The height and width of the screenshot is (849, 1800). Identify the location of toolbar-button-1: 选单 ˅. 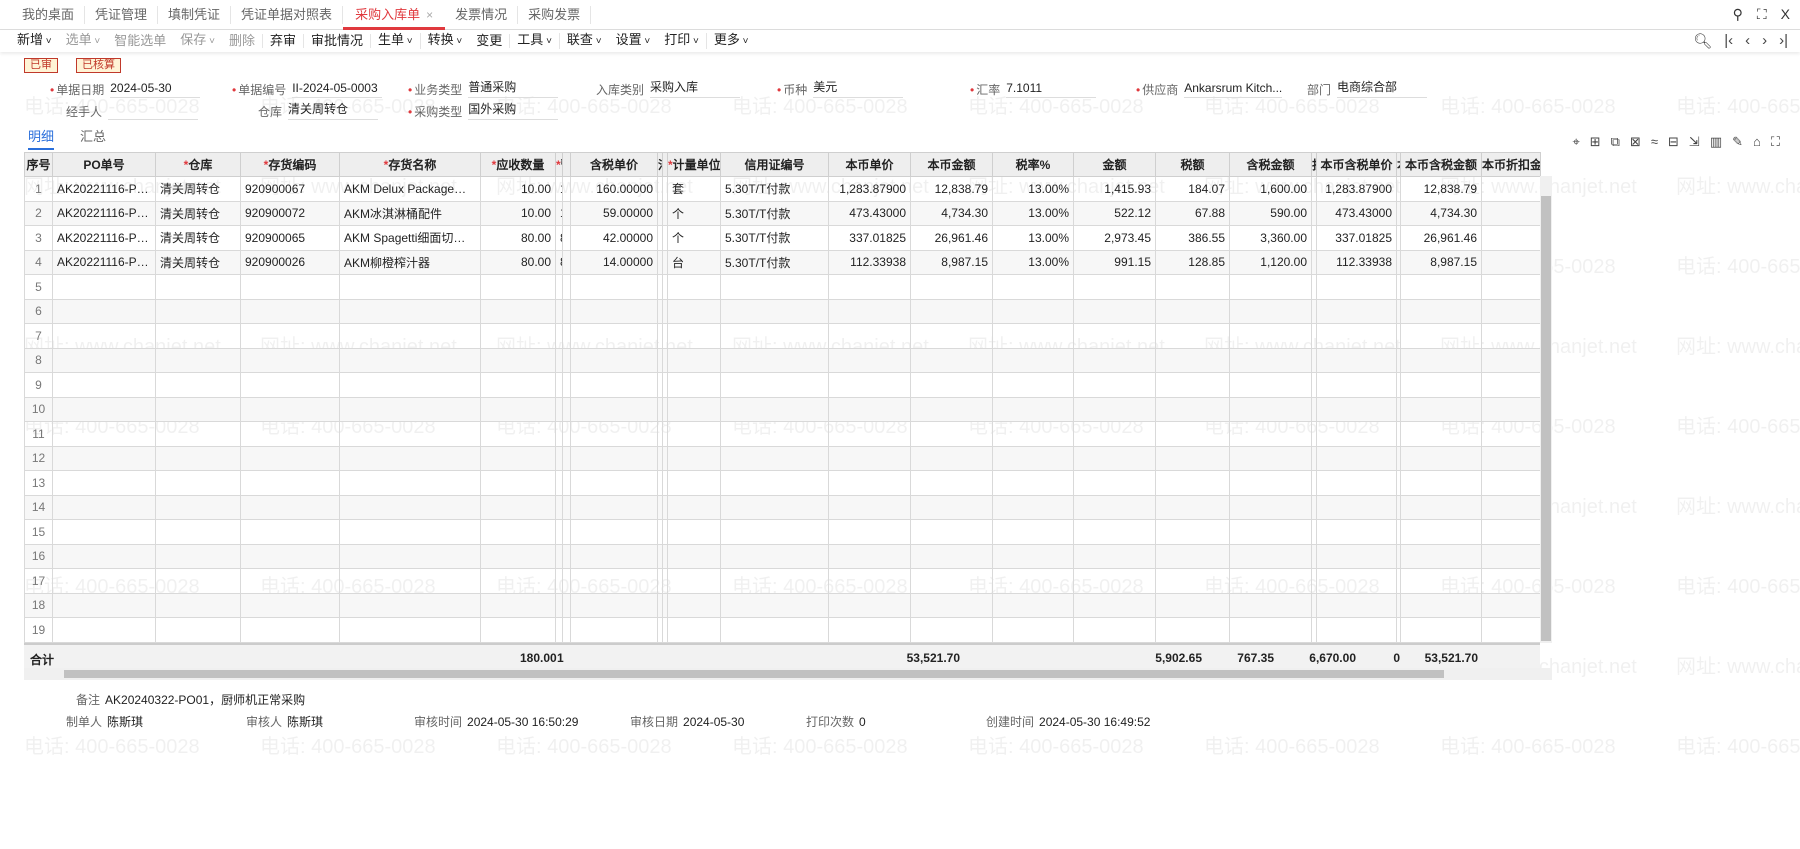
(83, 41).